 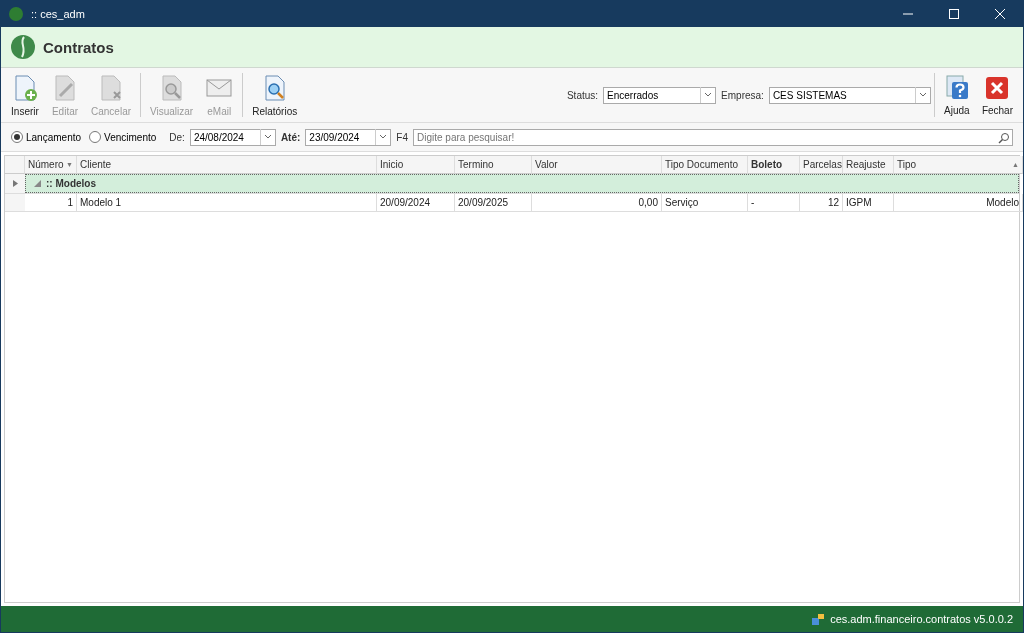 What do you see at coordinates (58, 14) in the screenshot?
I see `window-title: :: ces_adm` at bounding box center [58, 14].